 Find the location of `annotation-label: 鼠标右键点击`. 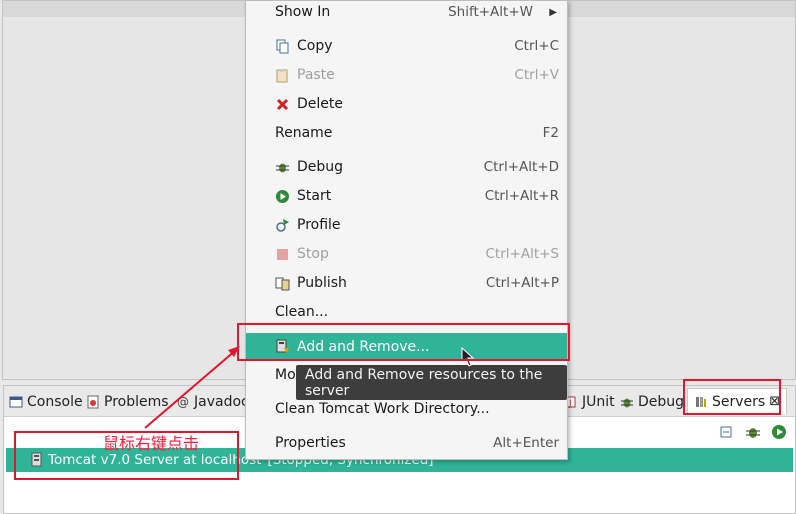

annotation-label: 鼠标右键点击 is located at coordinates (151, 443).